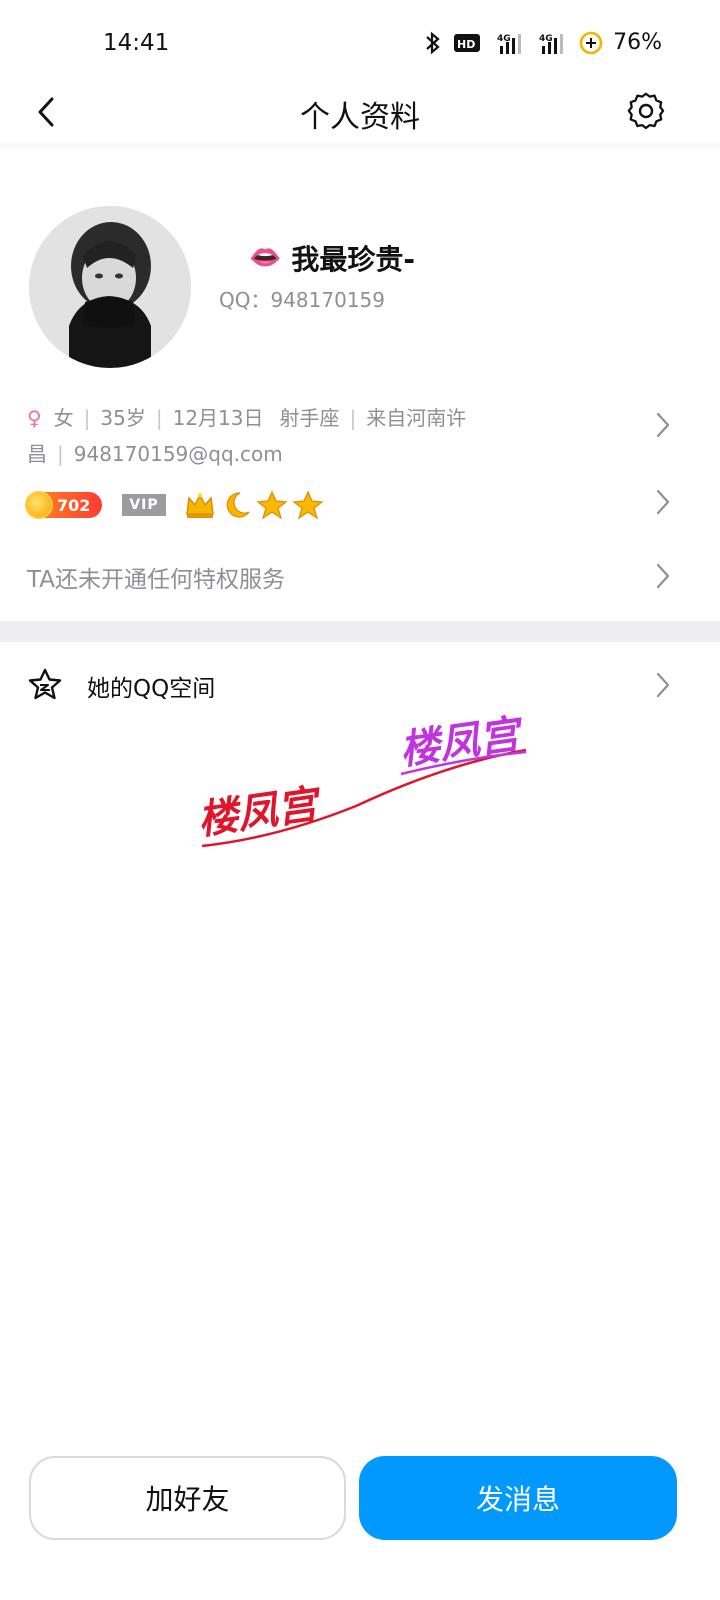 The image size is (720, 1600). Describe the element at coordinates (337, 436) in the screenshot. I see `profile-details: ♀ 女 | 35岁 | 12月13日 射手座 | 来自河南许昌 | 948170159@qq.com` at that location.